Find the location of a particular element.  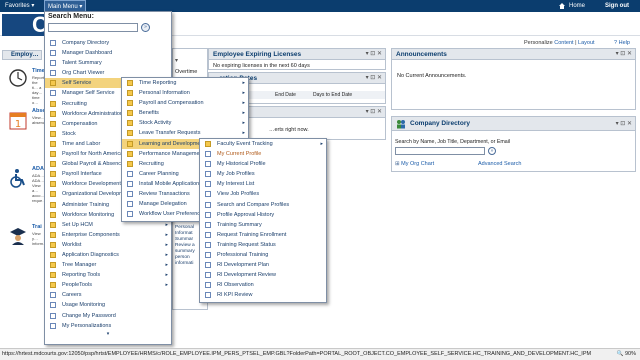

zoom-level: 🔍 90% is located at coordinates (624, 354).